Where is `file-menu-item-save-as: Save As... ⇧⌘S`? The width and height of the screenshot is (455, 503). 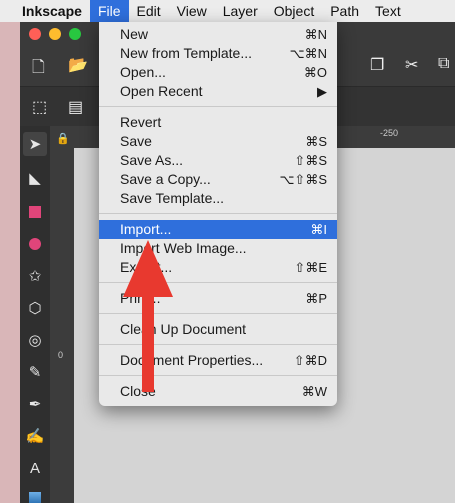 file-menu-item-save-as: Save As... ⇧⌘S is located at coordinates (218, 160).